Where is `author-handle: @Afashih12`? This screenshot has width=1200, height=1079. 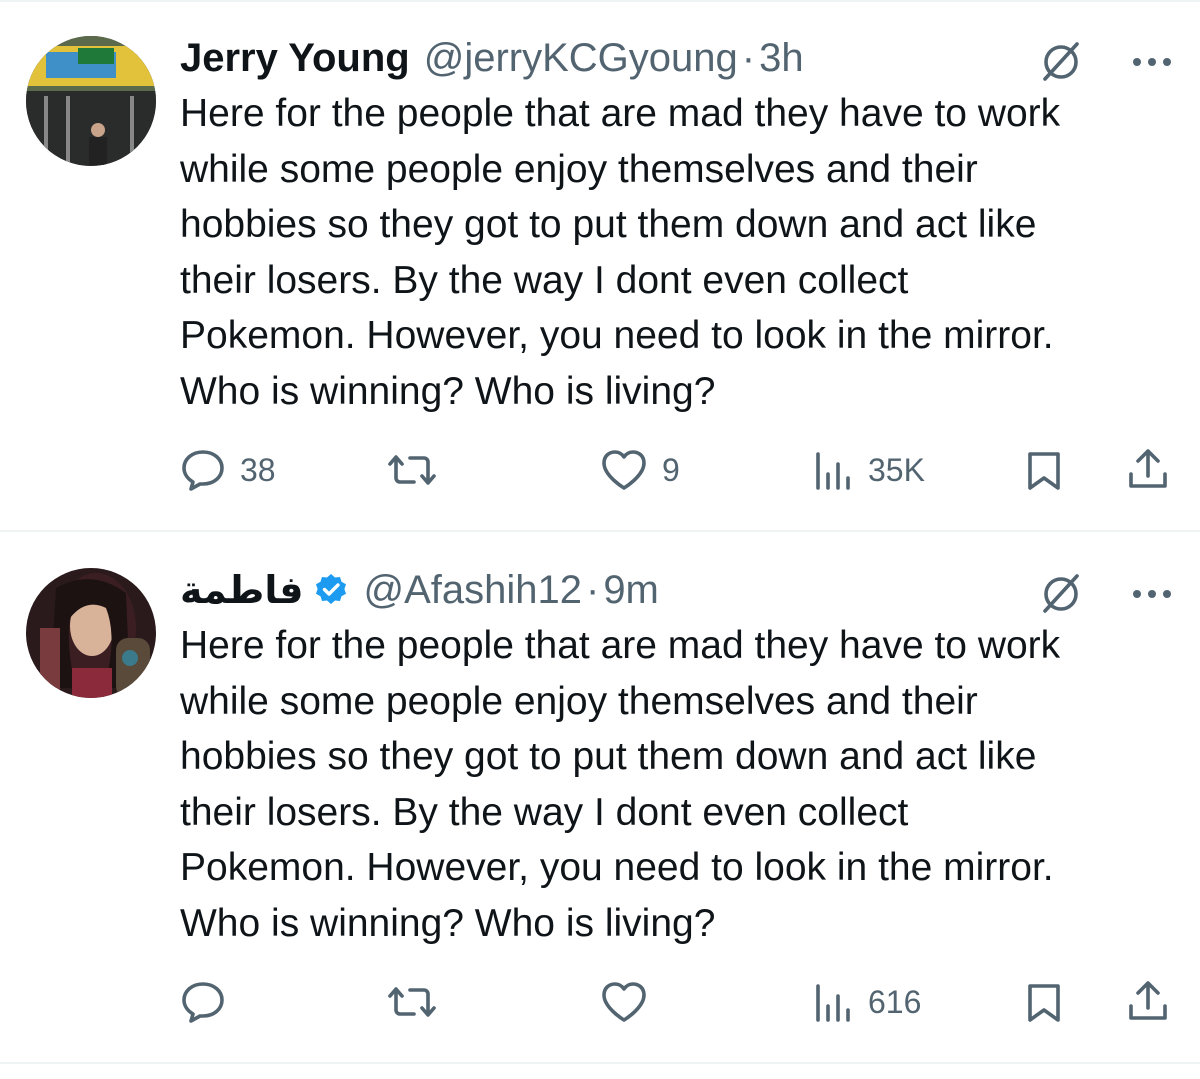
author-handle: @Afashih12 is located at coordinates (472, 590).